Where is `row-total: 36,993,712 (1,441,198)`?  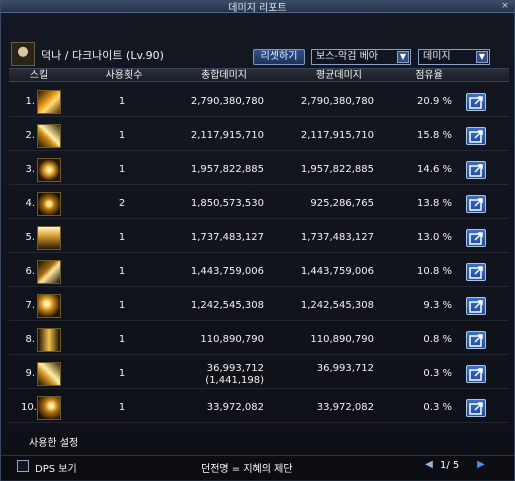 row-total: 36,993,712 (1,441,198) is located at coordinates (221, 375).